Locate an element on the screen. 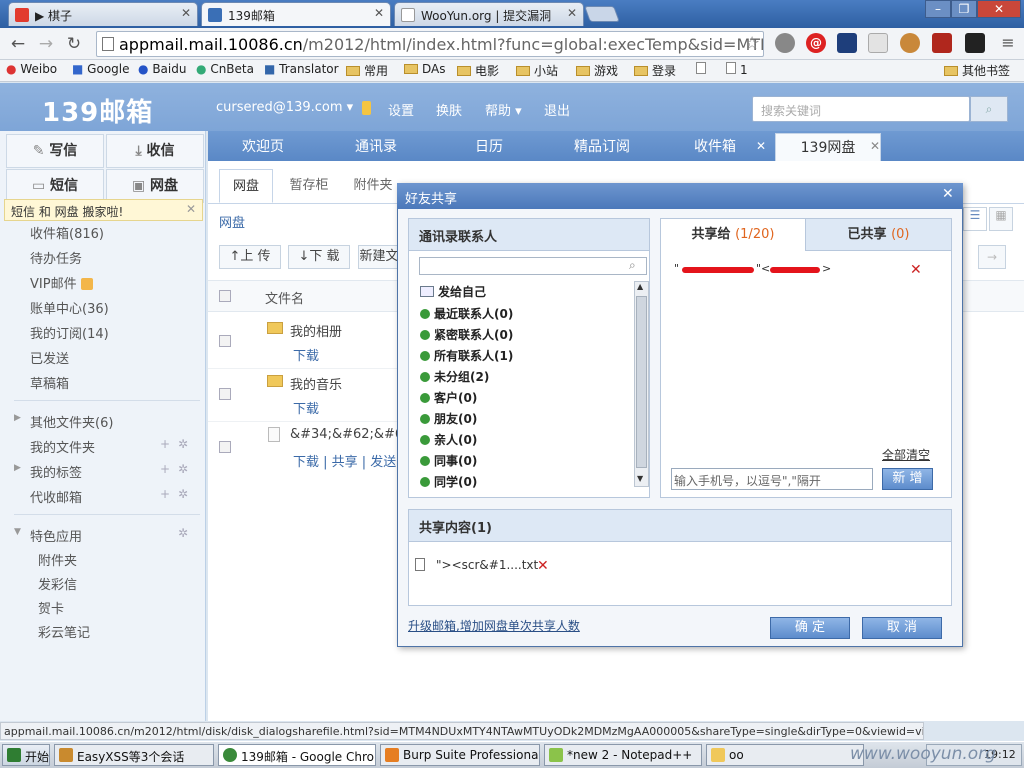 This screenshot has height=768, width=1024. grid-view-icon: ▦ is located at coordinates (1001, 219).